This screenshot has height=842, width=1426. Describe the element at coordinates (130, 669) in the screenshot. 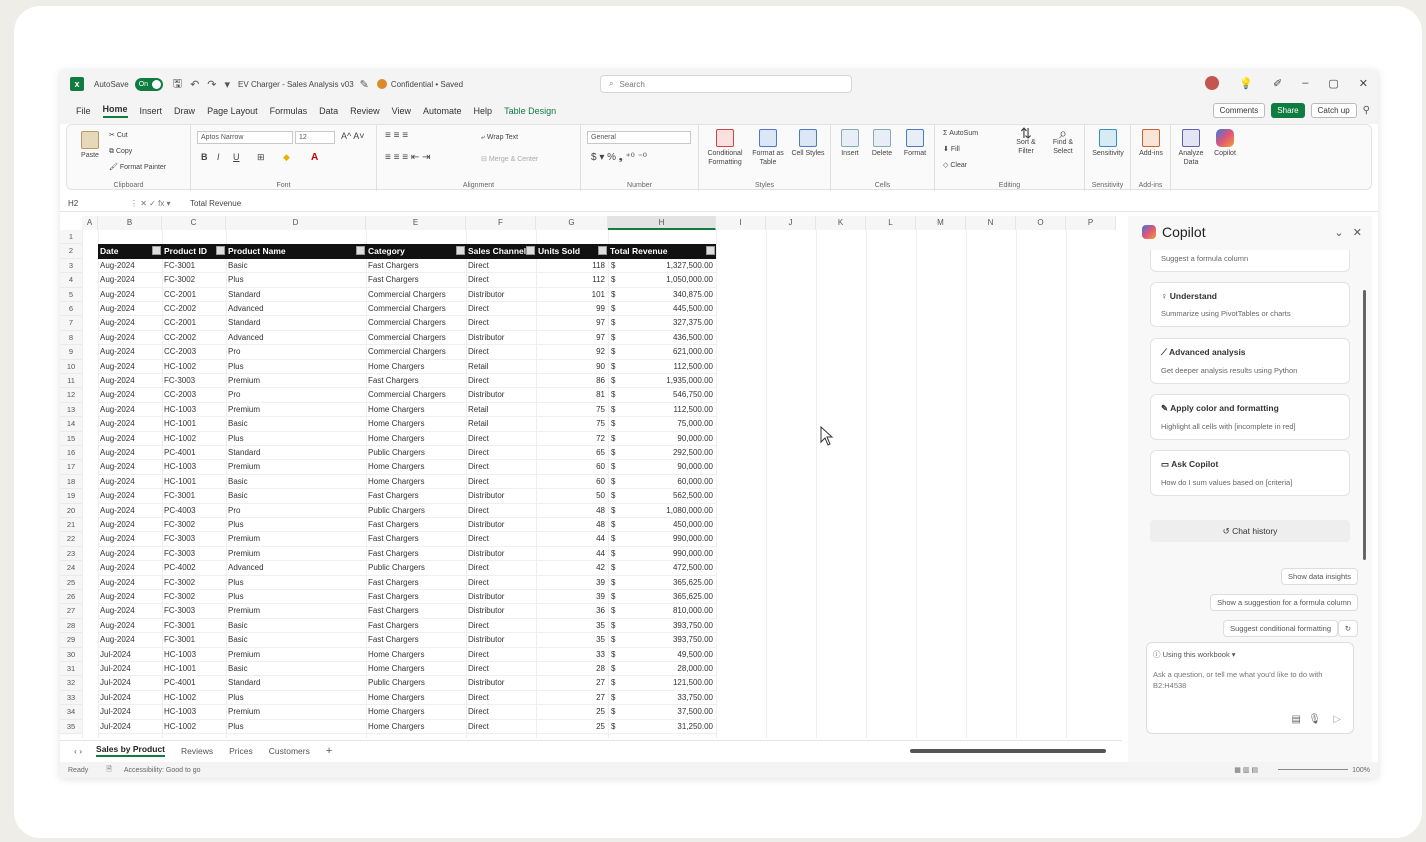

I see `table-cell: Jul-2024` at that location.